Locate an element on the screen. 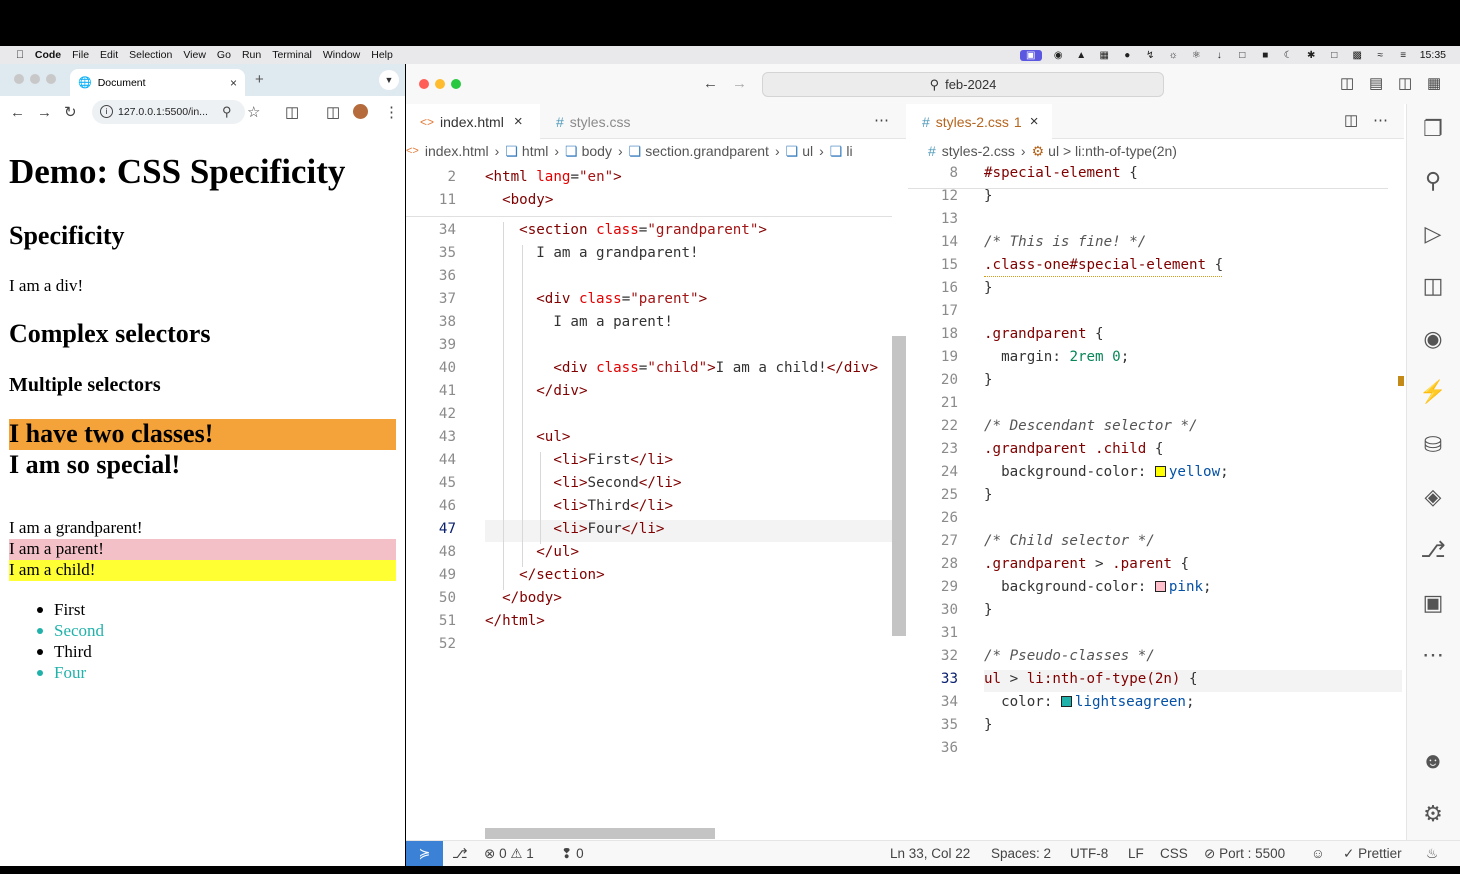  breadcrumb-item: li is located at coordinates (849, 151).